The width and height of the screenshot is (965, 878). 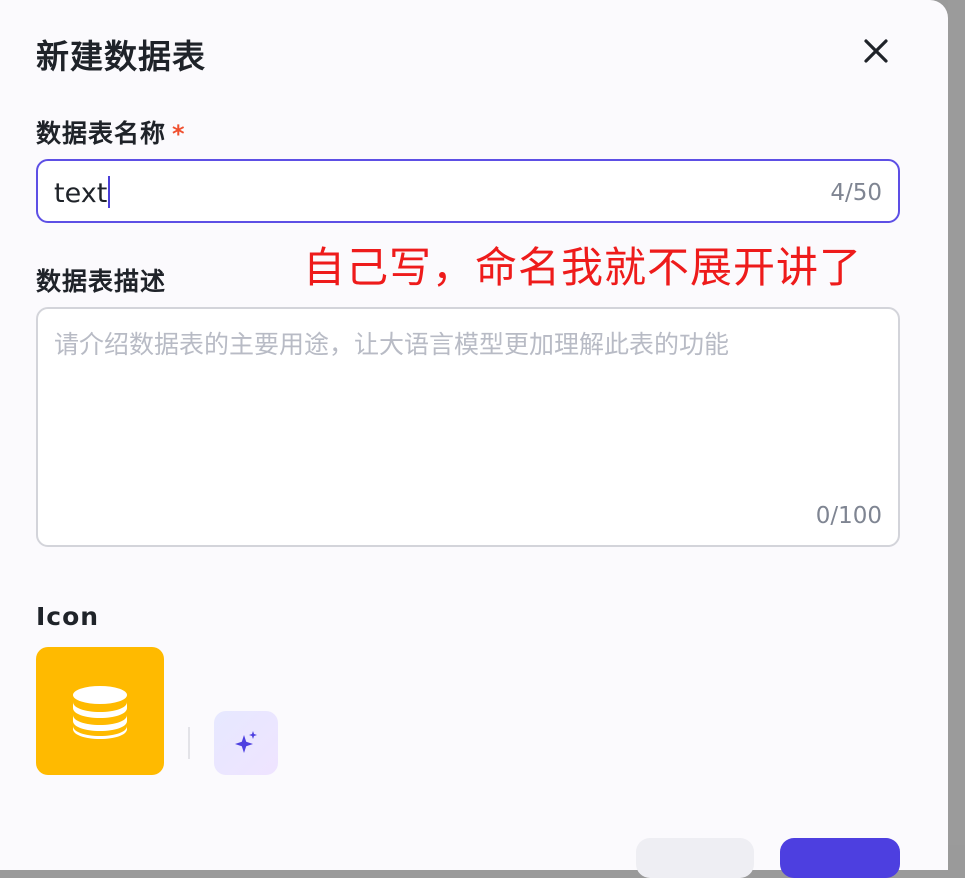 I want to click on cancel-button, so click(x=695, y=858).